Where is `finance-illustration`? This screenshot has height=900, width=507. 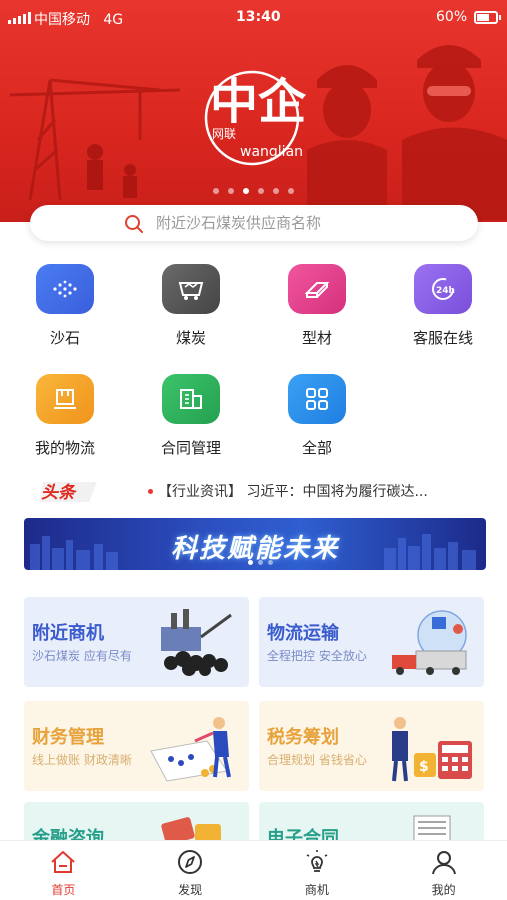
finance-illustration is located at coordinates (190, 749).